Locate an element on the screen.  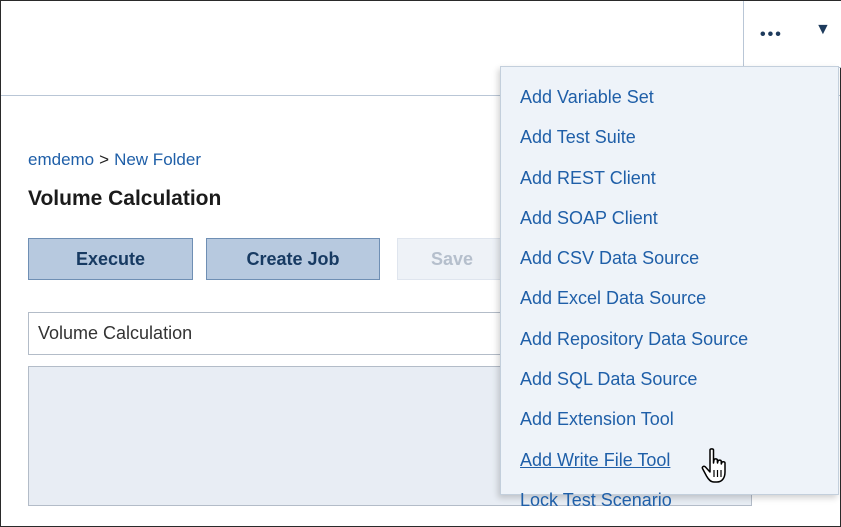
more-dots-icon: ••• is located at coordinates (771, 34).